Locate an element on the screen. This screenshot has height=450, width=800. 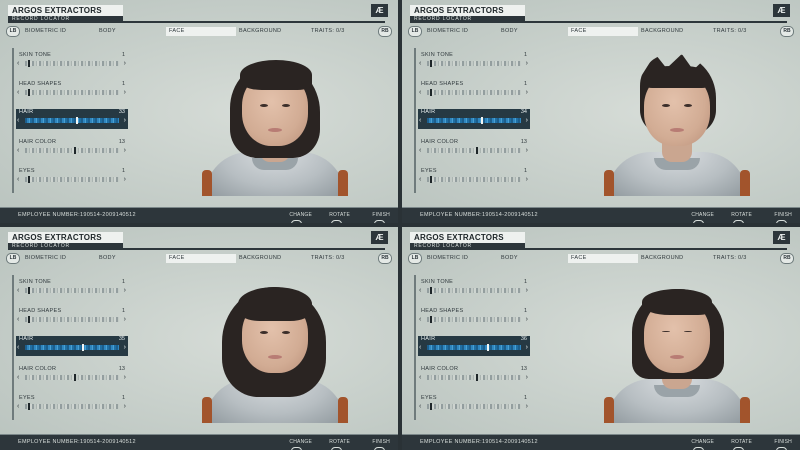
slider-hair: HAIR 34 ‹ › is located at coordinates (474, 119).